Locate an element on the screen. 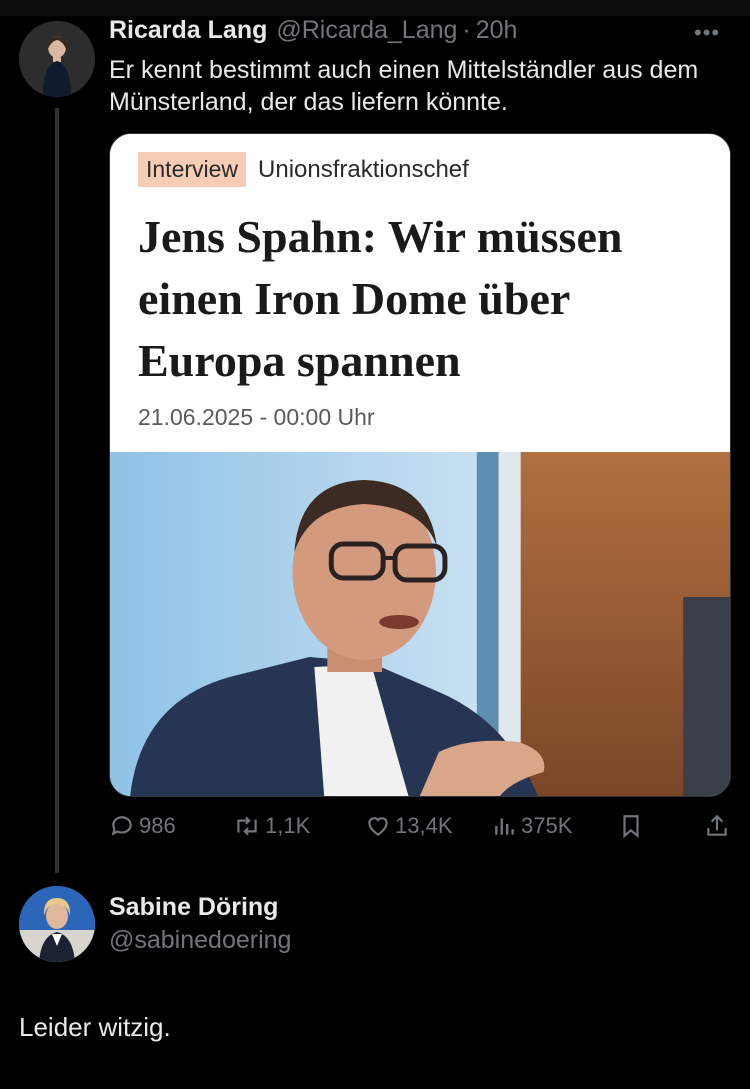 The image size is (750, 1089). like-icon is located at coordinates (378, 826).